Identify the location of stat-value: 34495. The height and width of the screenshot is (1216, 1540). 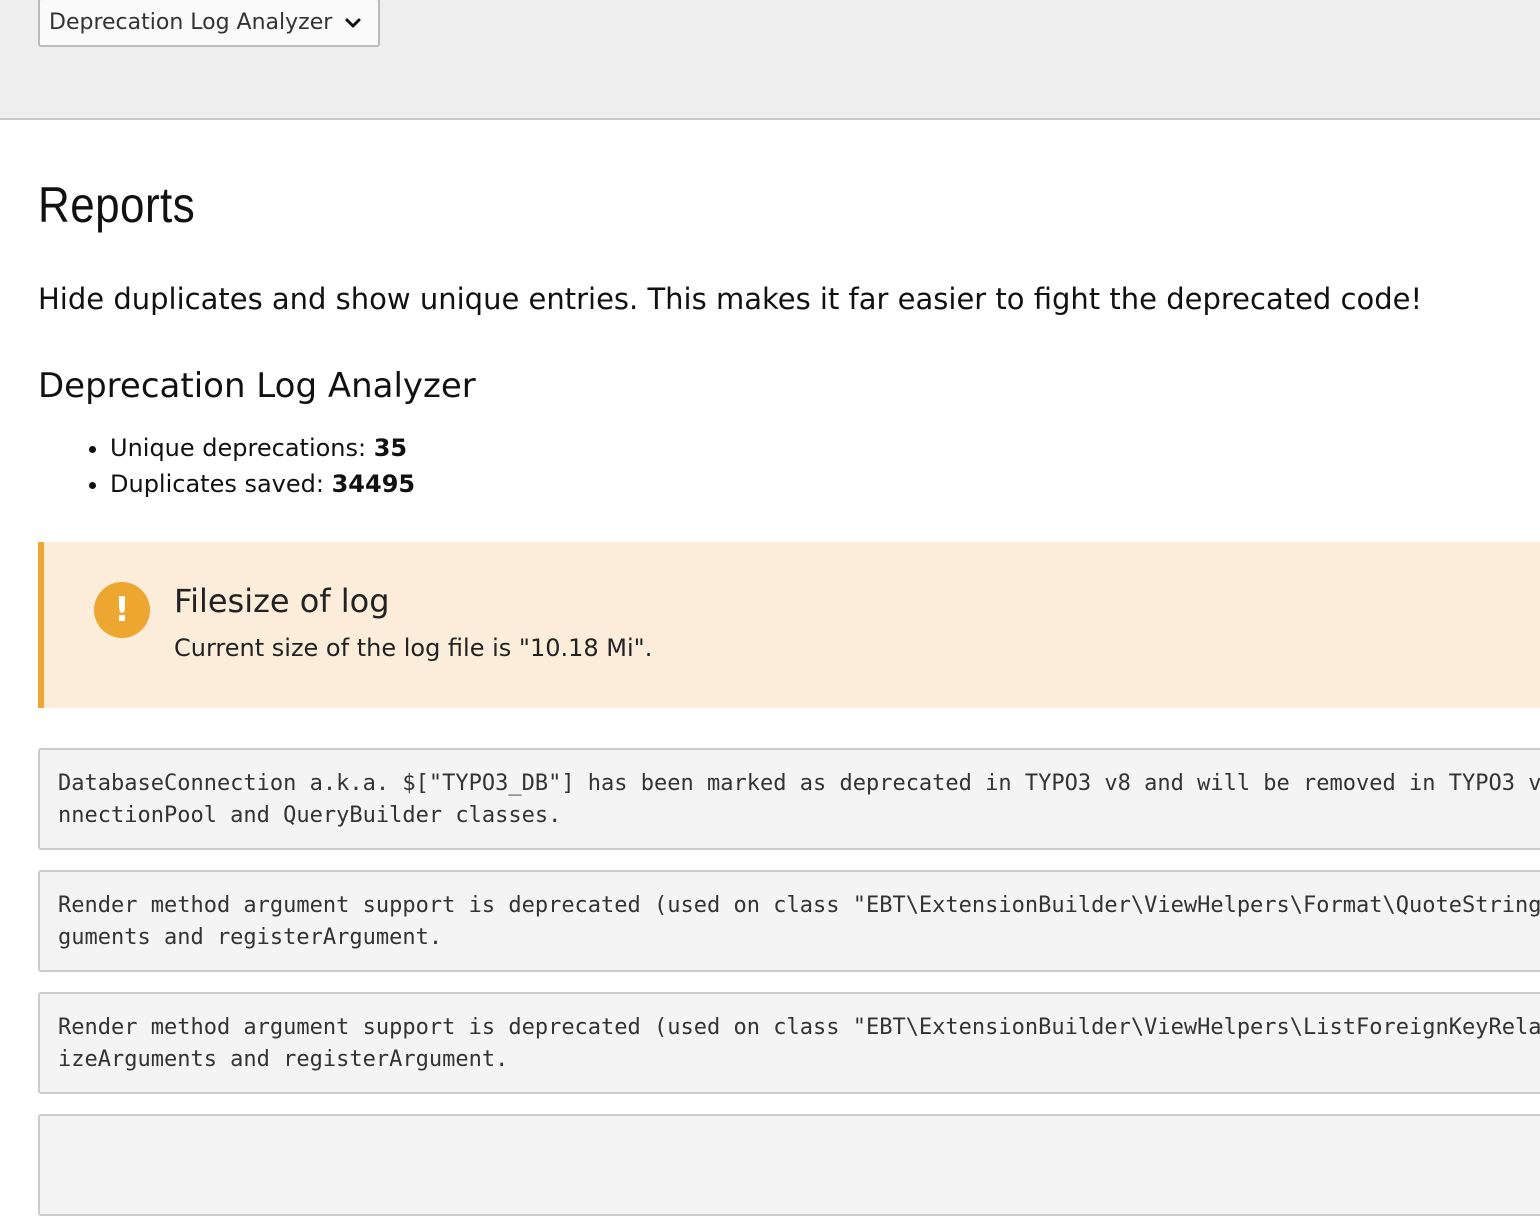
(373, 484).